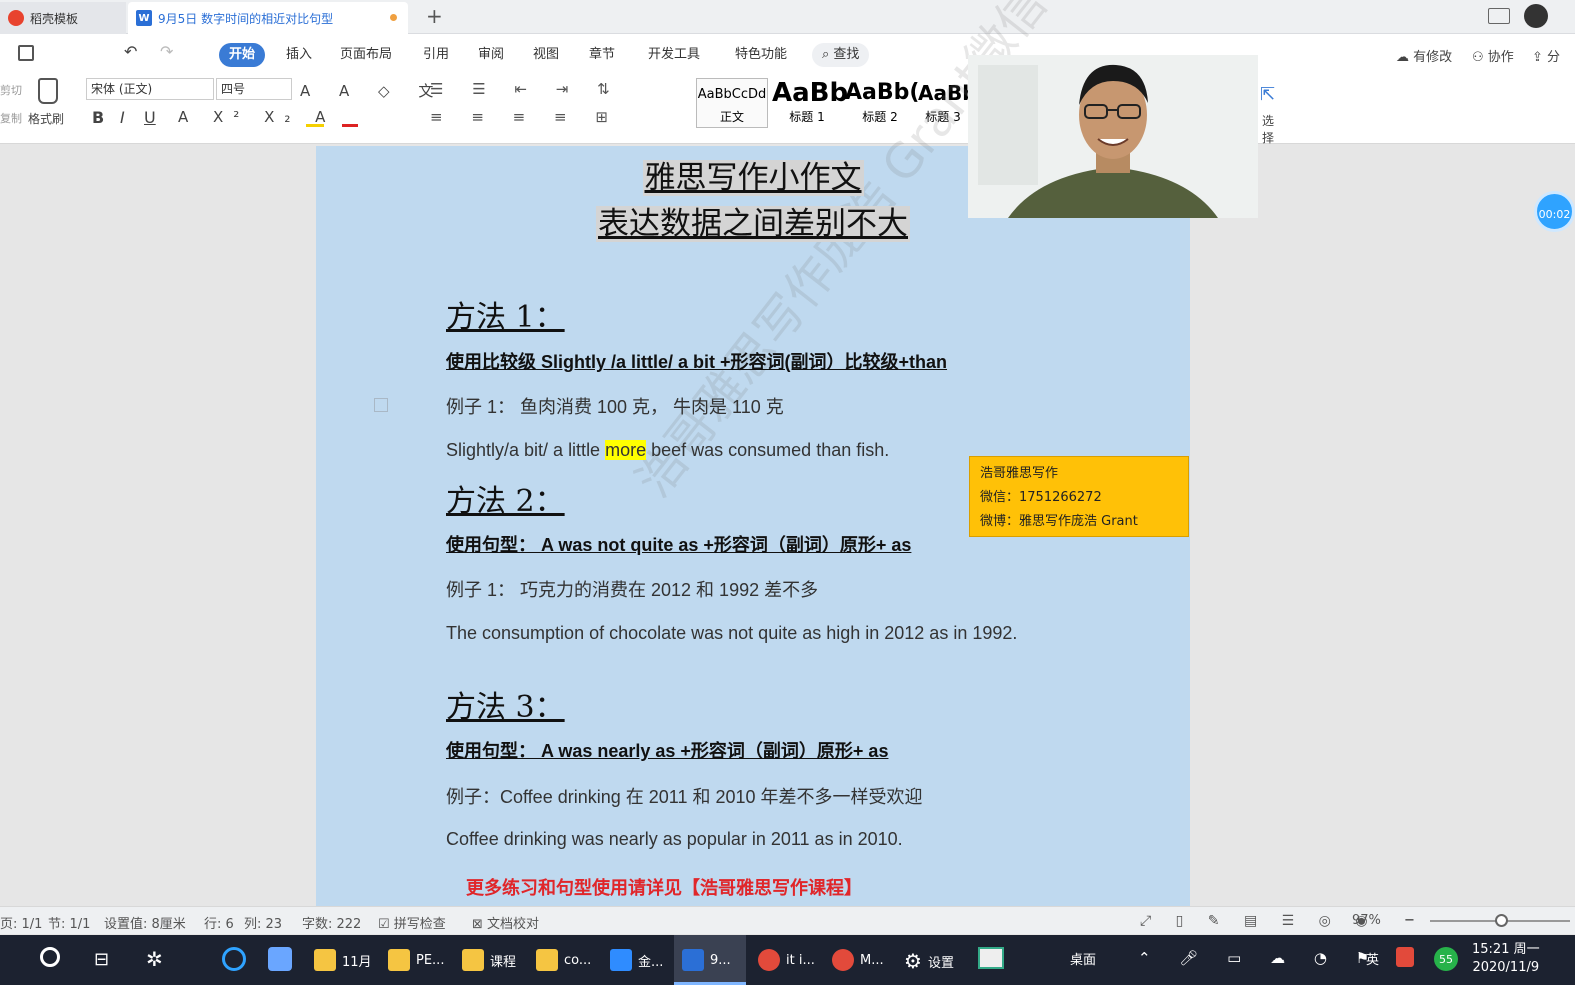 The height and width of the screenshot is (985, 1575). I want to click on method-3-heading: 方法 3：, so click(505, 707).